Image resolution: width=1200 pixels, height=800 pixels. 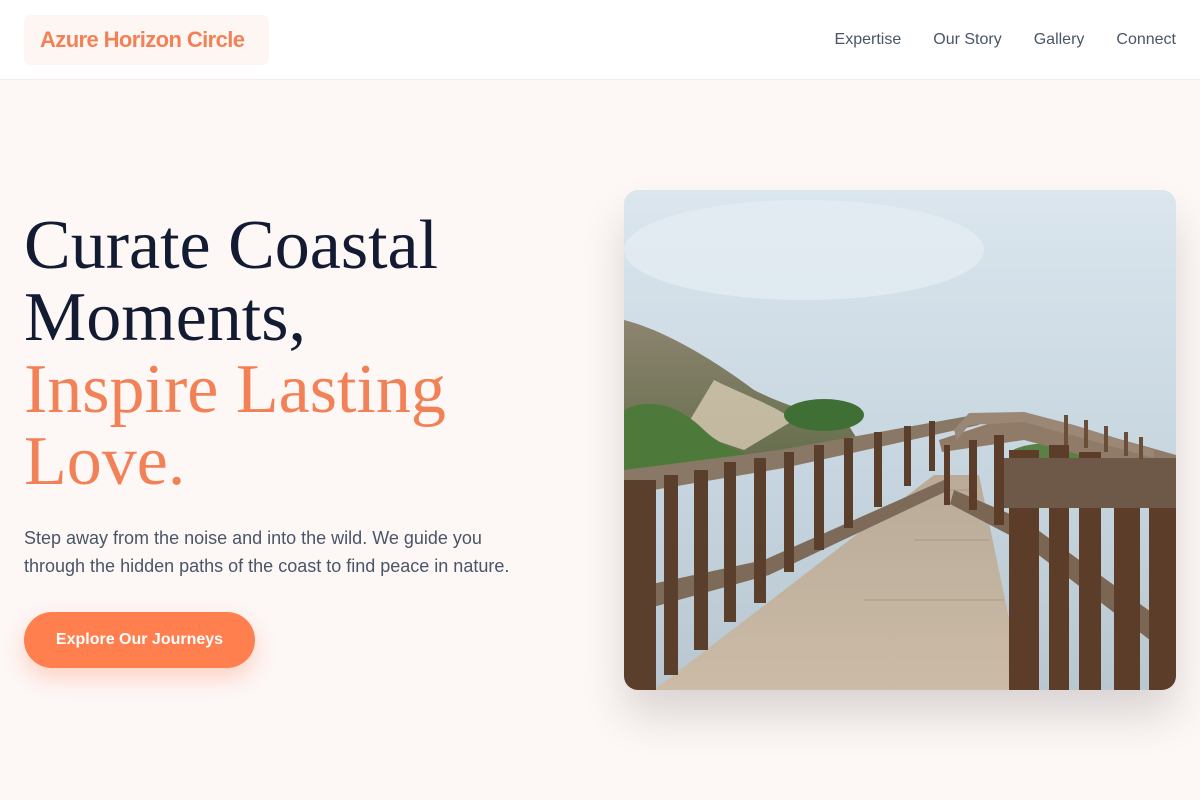 I want to click on nav-link-connect: Connect, so click(x=1146, y=40).